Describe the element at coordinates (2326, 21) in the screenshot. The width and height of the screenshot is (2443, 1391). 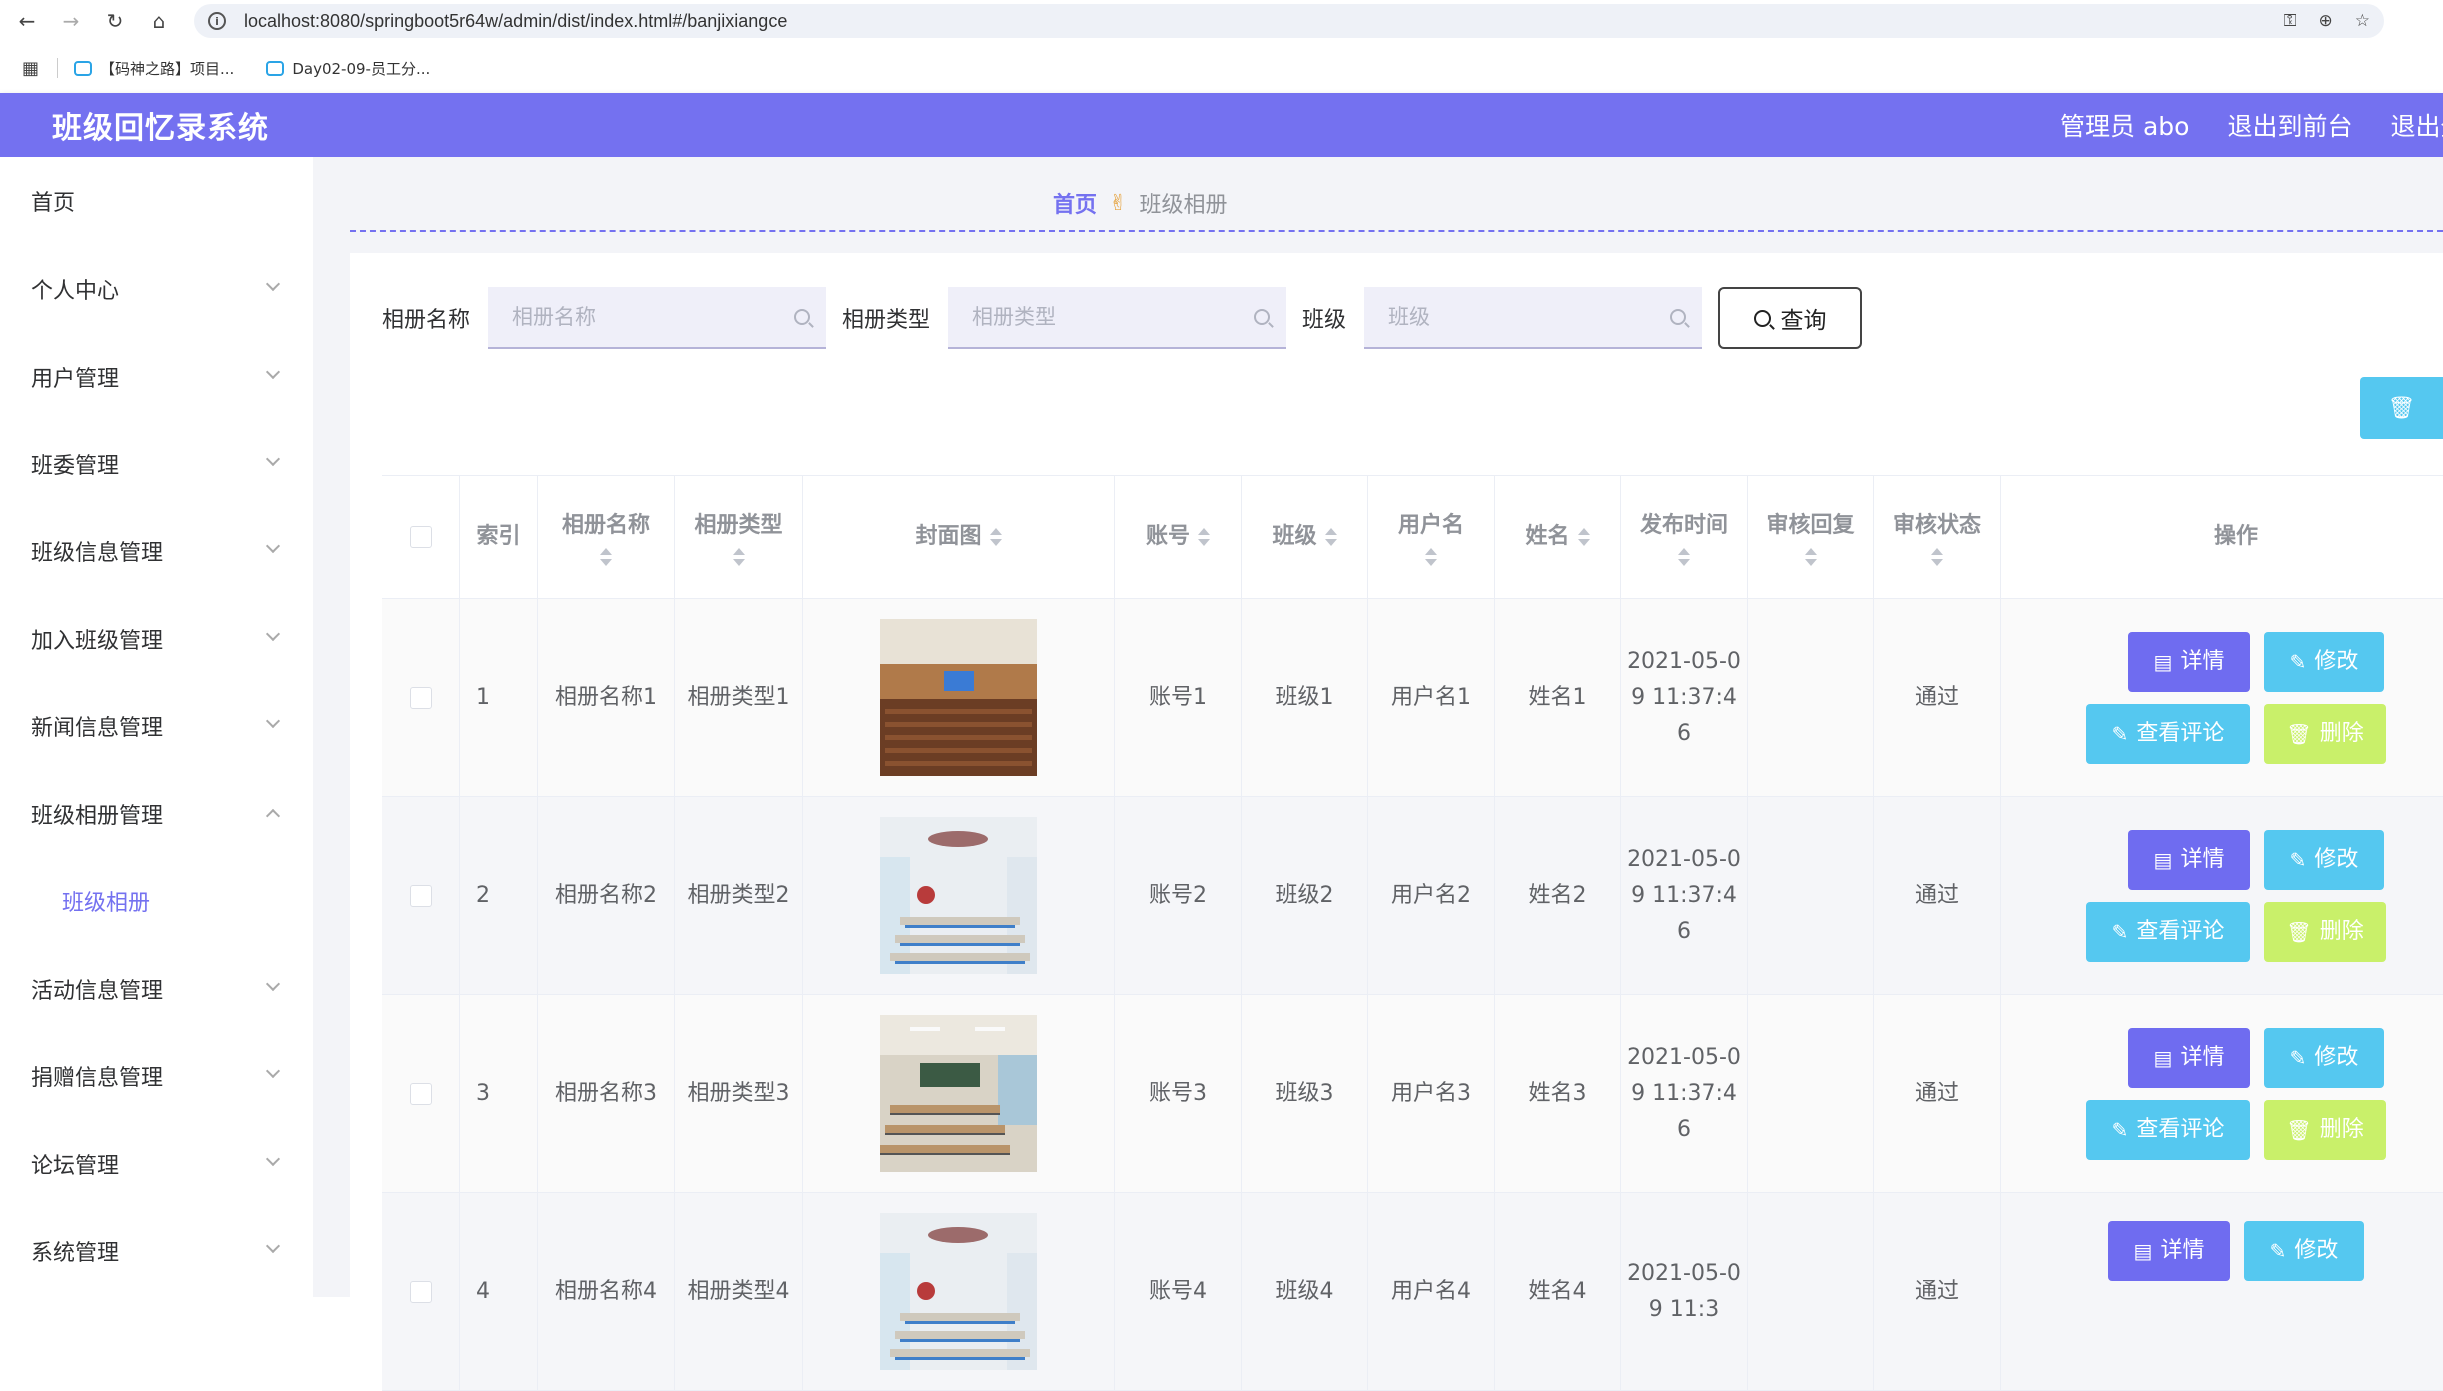
I see `zoom-icon: ⊕` at that location.